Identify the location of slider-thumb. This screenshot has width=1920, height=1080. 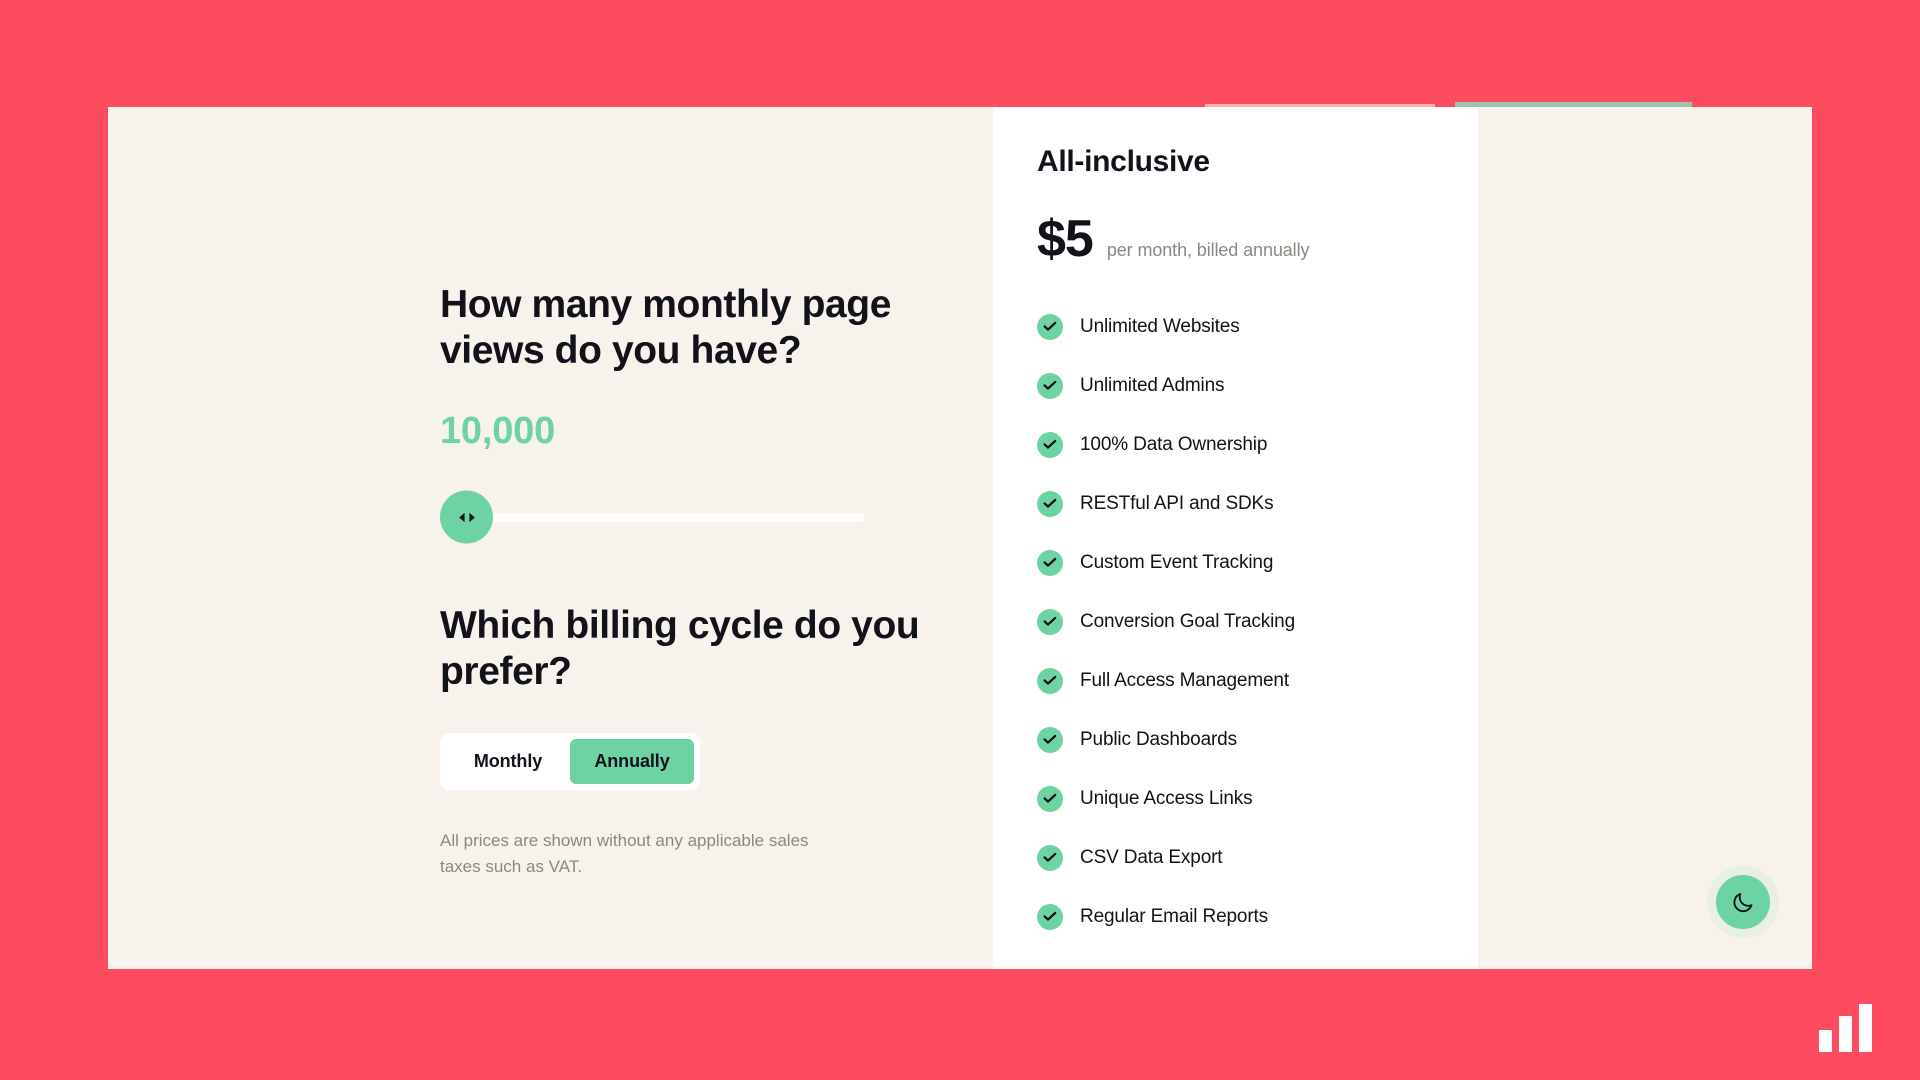
(466, 517).